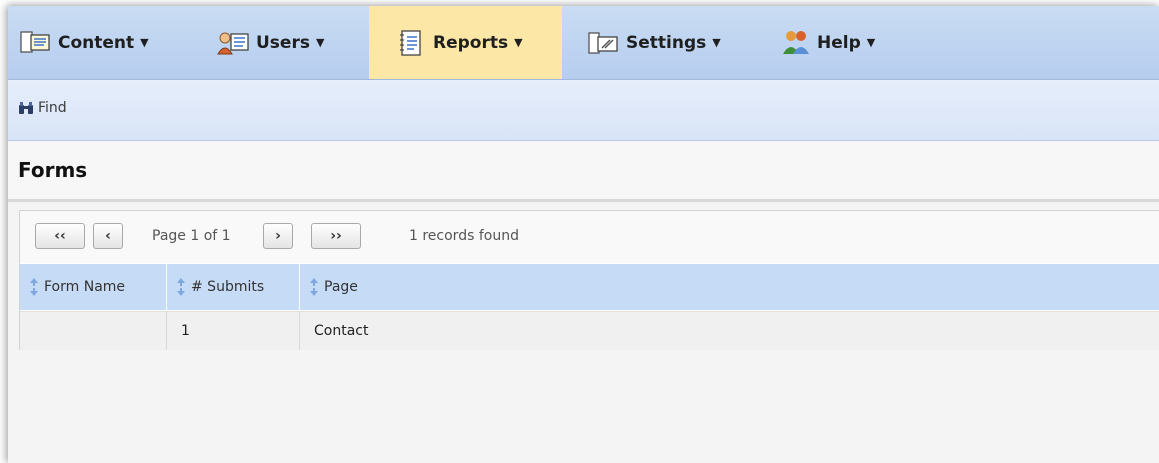 This screenshot has height=463, width=1159. Describe the element at coordinates (278, 236) in the screenshot. I see `next-page-button: ›` at that location.